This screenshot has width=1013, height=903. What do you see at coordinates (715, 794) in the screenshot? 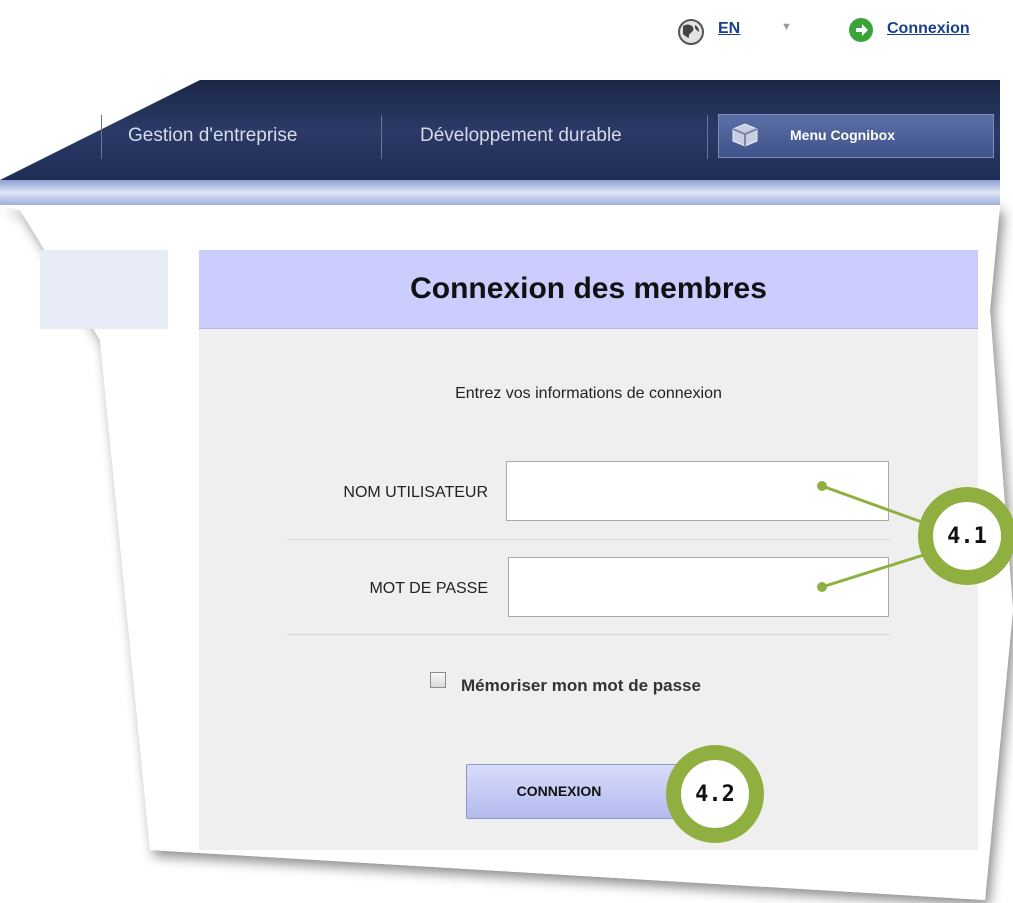
I see `annotation-badge-4-2-label: 4.2` at bounding box center [715, 794].